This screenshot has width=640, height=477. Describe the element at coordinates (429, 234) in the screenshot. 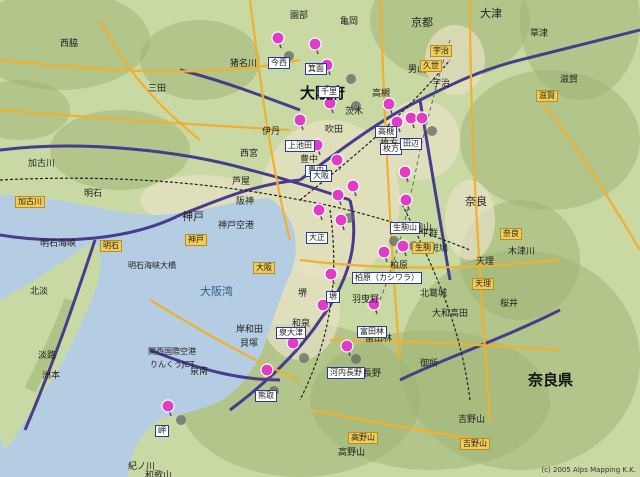

I see `label-heguri: 平群` at that location.